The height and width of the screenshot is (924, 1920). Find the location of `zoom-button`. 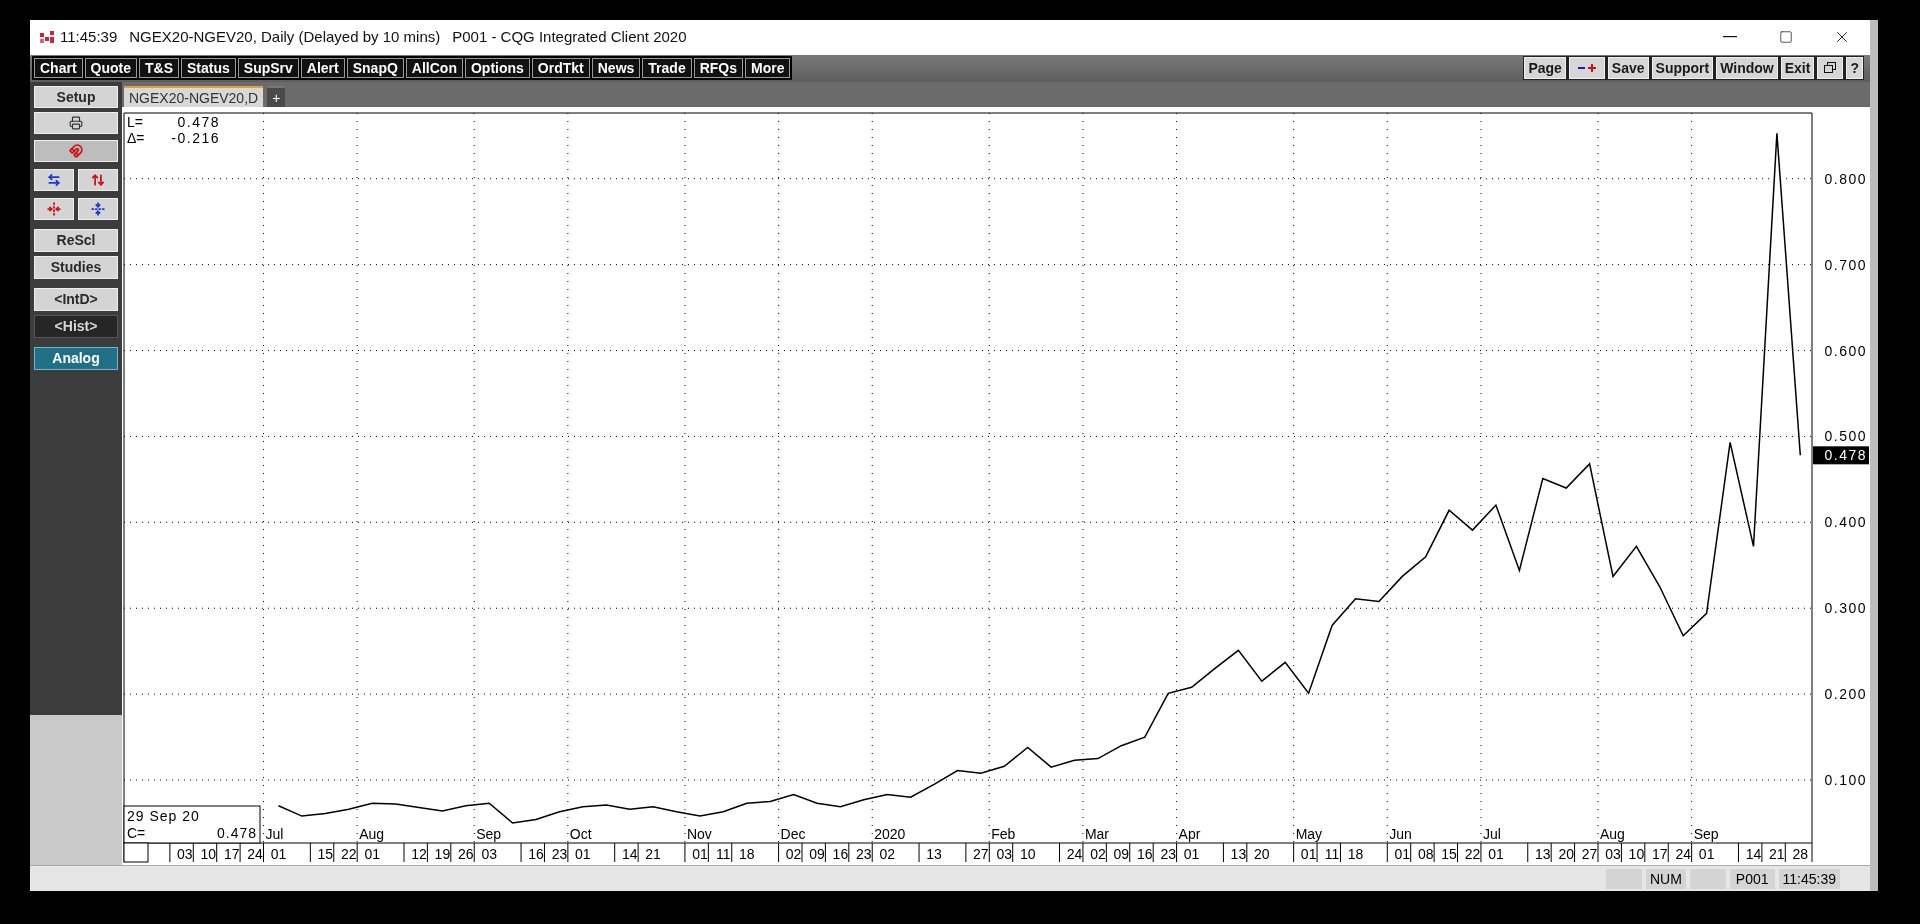

zoom-button is located at coordinates (1586, 68).